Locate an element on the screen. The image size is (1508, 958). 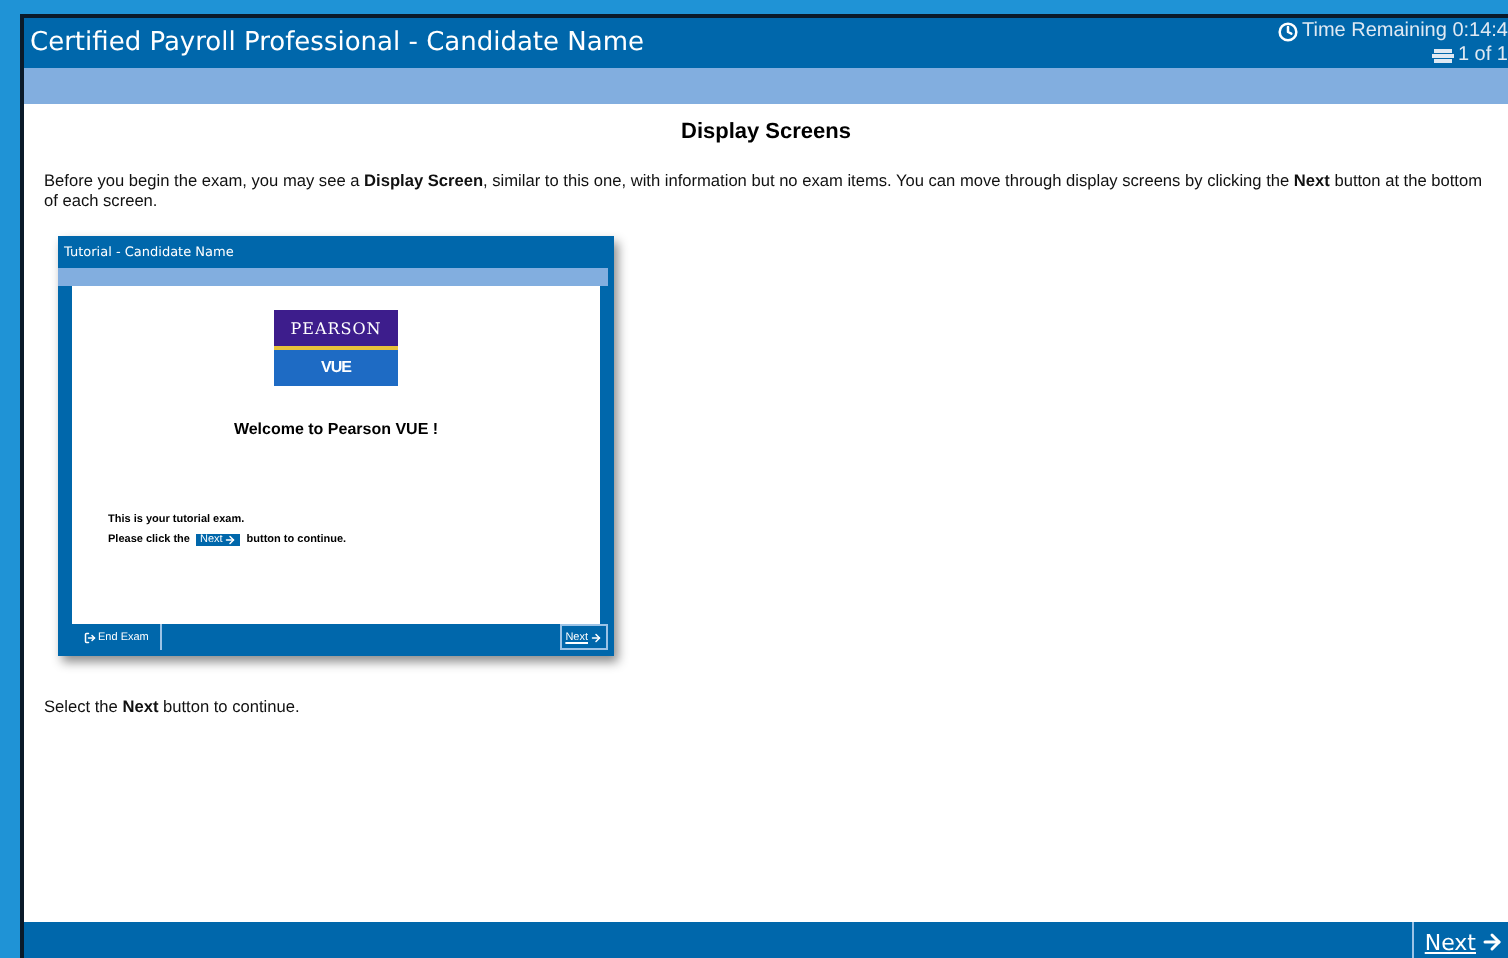
instruction-text: Select the Next button to continue. is located at coordinates (173, 706).